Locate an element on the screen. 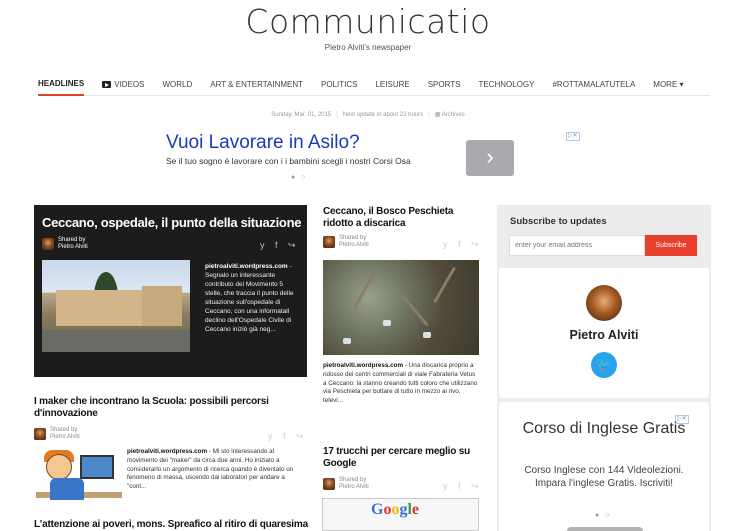  nav-headlines: HEADLINES is located at coordinates (61, 85).